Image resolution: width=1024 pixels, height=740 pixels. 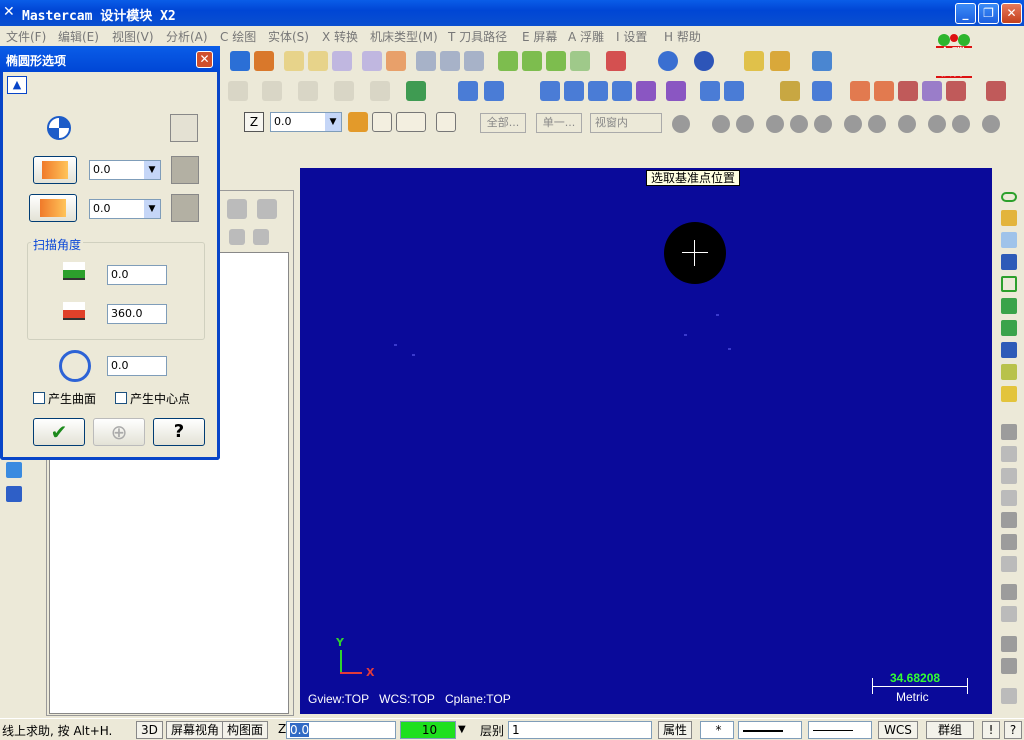 What do you see at coordinates (704, 61) in the screenshot?
I see `sphere-icon` at bounding box center [704, 61].